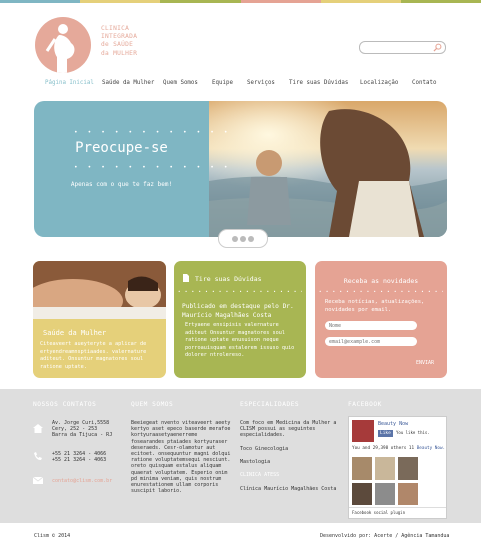  Describe the element at coordinates (413, 432) in the screenshot. I see `fb-like-status: You like this.` at that location.